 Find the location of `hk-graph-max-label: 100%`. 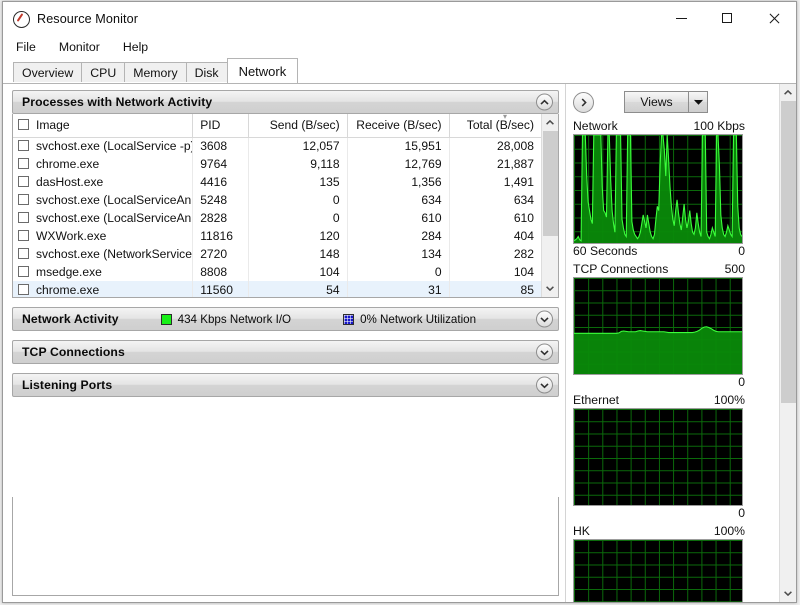

hk-graph-max-label: 100% is located at coordinates (729, 531).